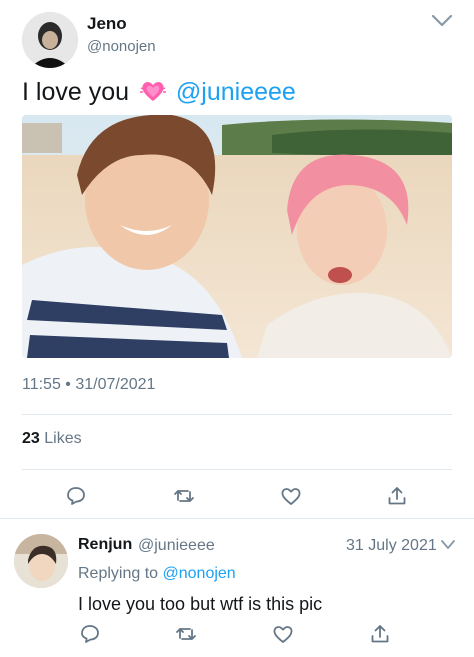  I want to click on tweet-text-main: I love you, so click(76, 92).